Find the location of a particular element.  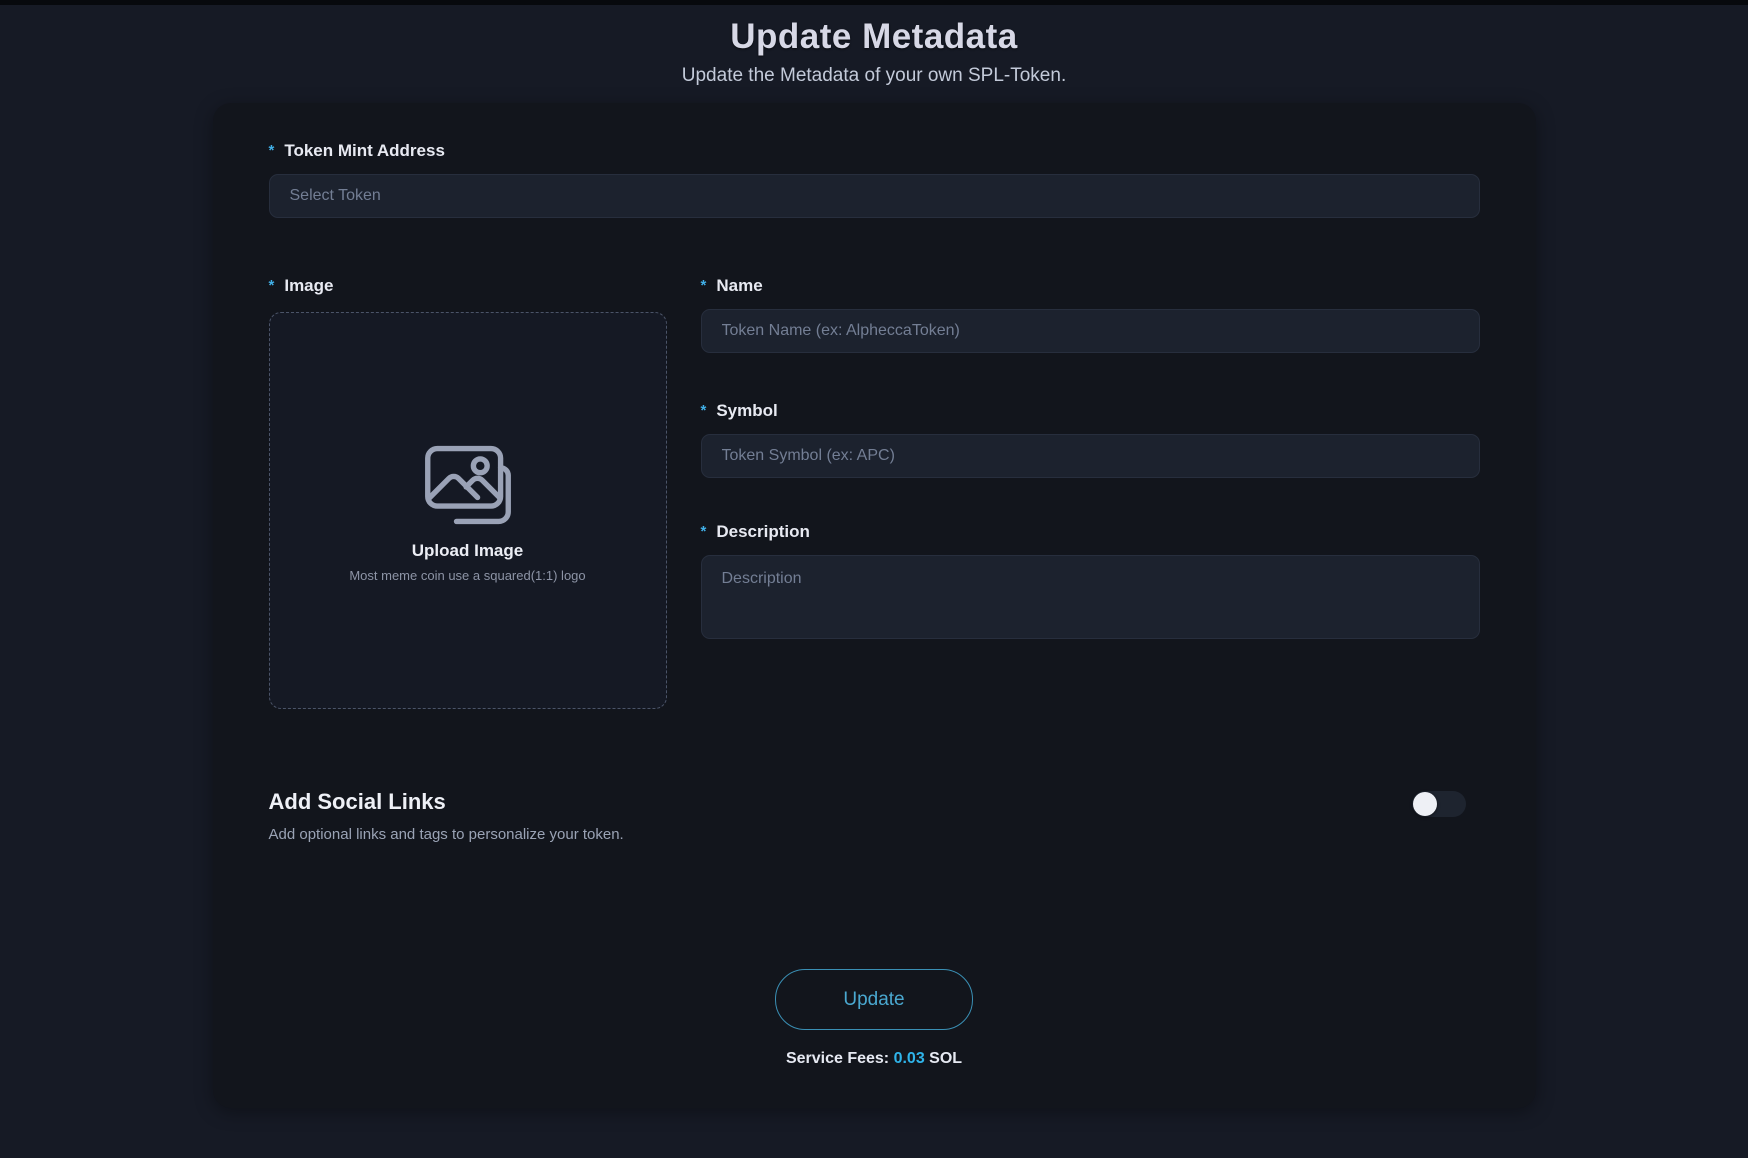

fee-prefix: Service Fees: is located at coordinates (837, 1058).